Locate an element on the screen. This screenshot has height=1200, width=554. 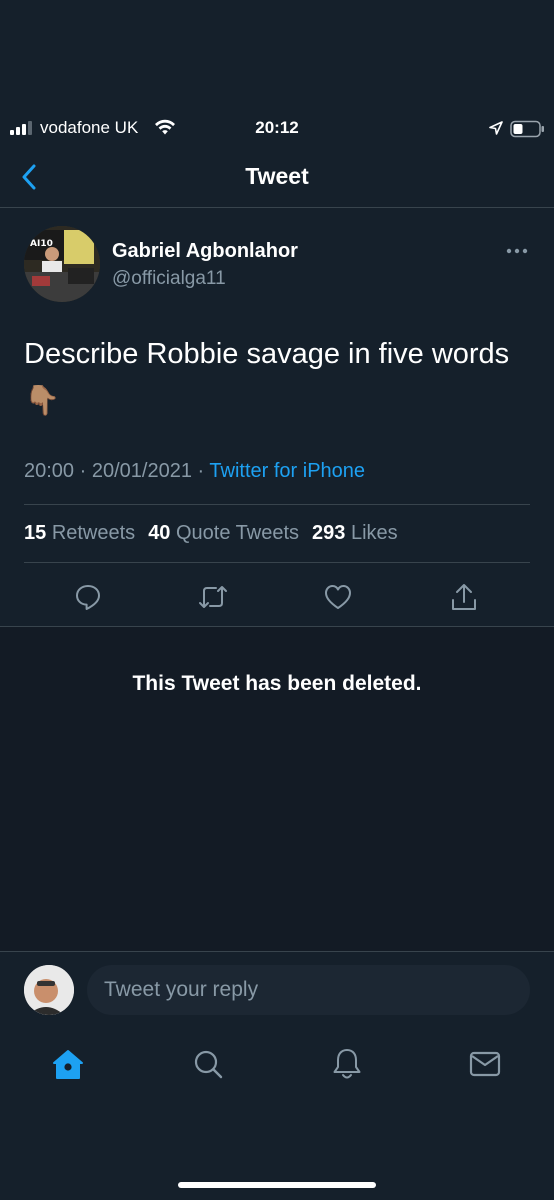
tweet-stats: 15 Retweets 40 Quote Tweets 293 Likes is located at coordinates (211, 533).